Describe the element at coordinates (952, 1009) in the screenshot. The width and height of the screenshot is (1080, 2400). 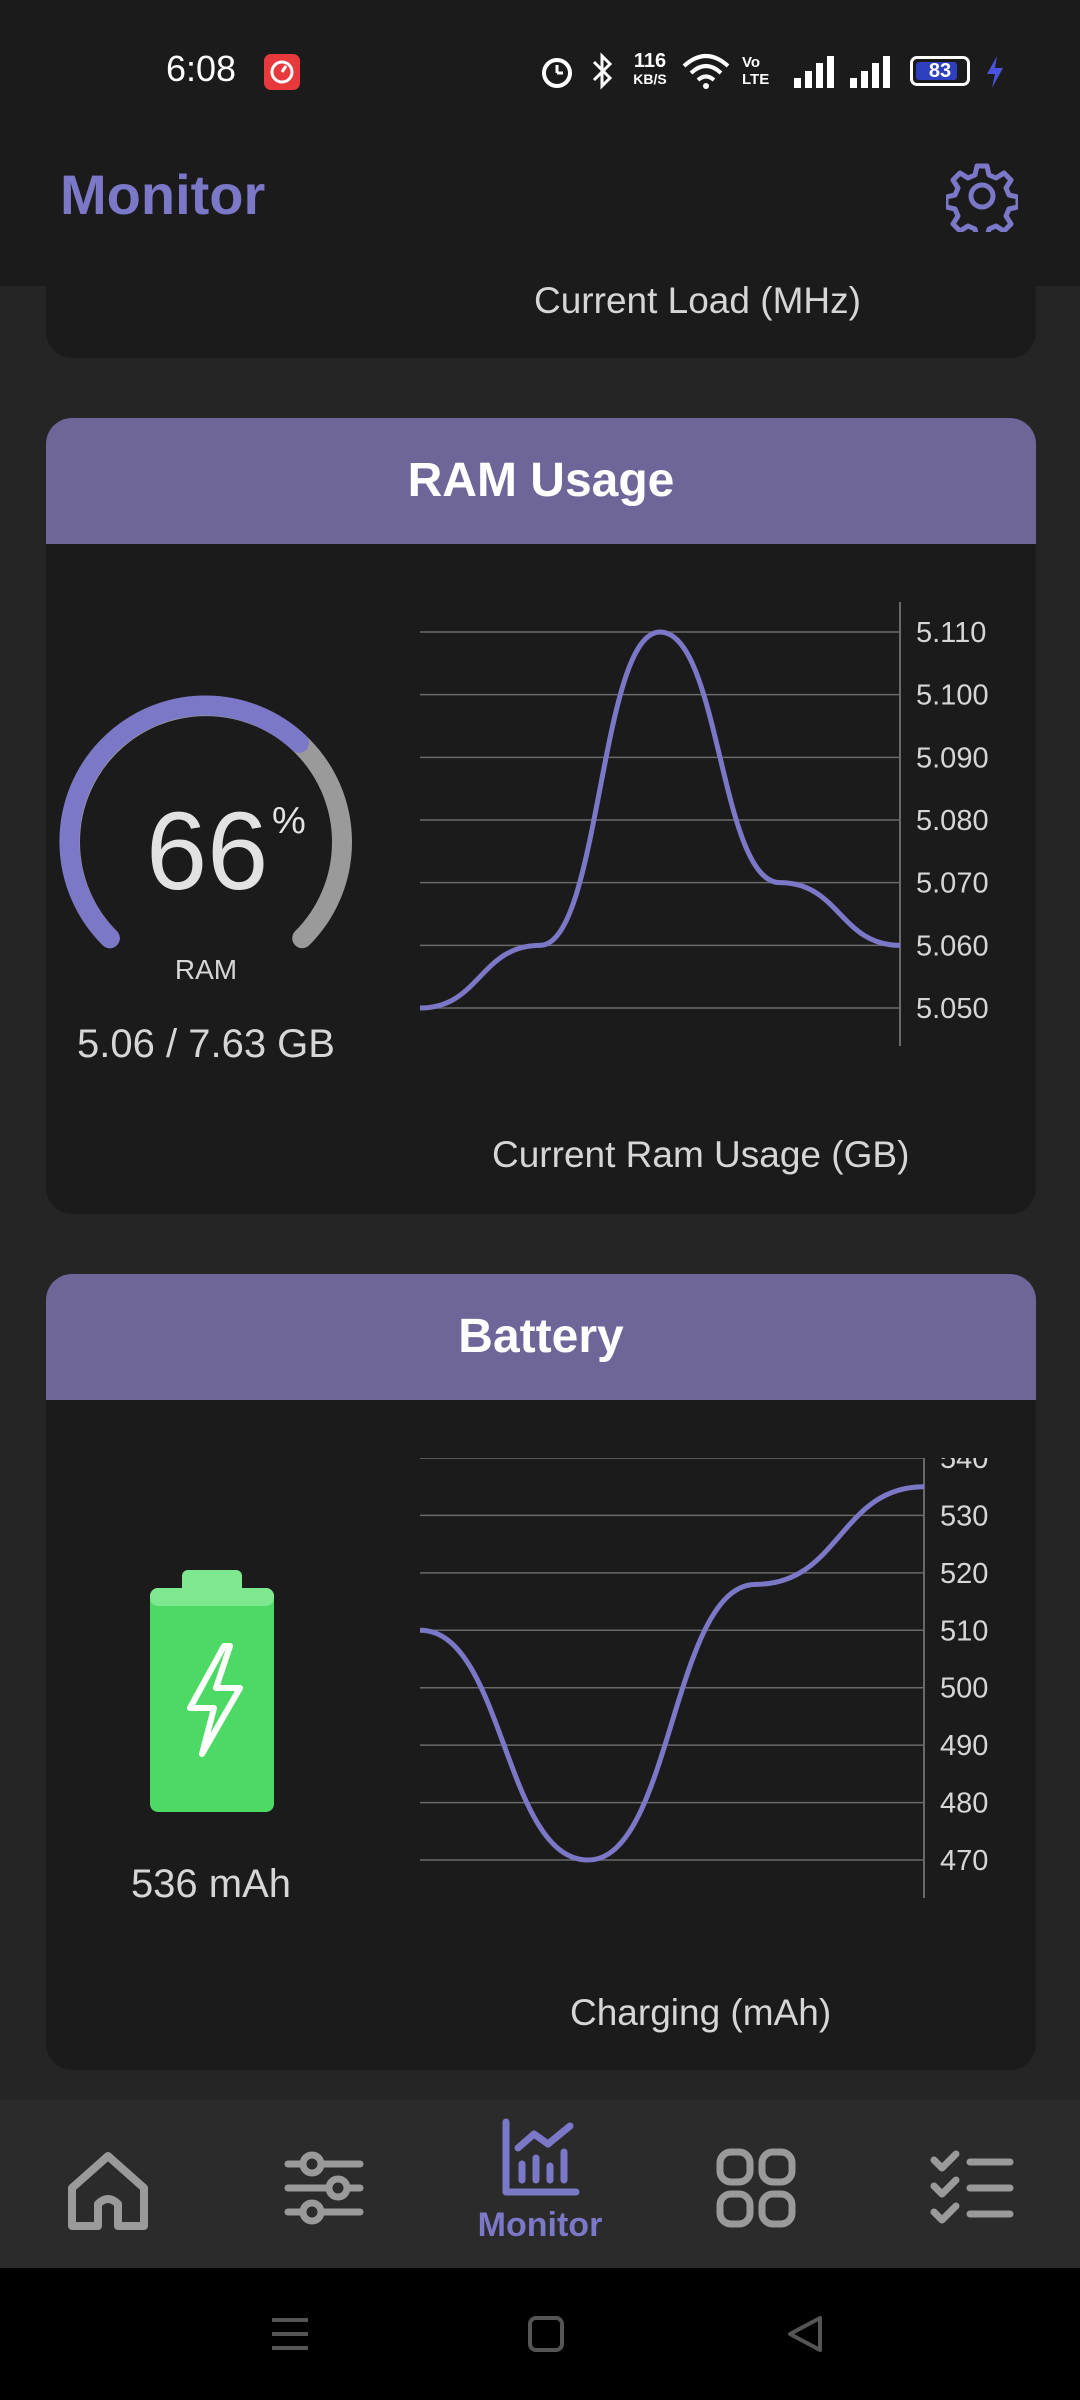
I see `y-tick-label: 5.050` at that location.